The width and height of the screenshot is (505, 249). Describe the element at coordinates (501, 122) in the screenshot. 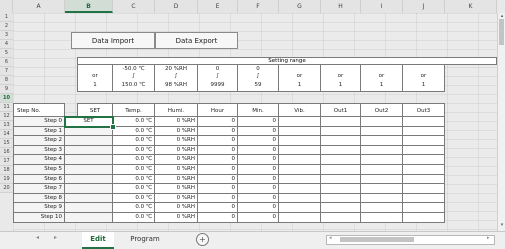

I see `vertical-scrollbar: ▴ ▾` at that location.